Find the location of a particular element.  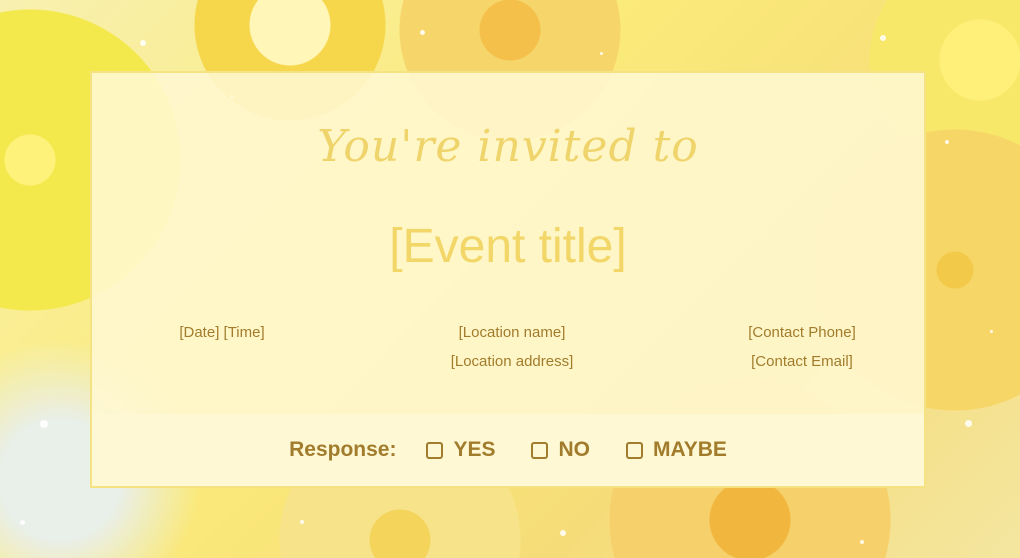

maybe-label: MAYBE is located at coordinates (689, 449).